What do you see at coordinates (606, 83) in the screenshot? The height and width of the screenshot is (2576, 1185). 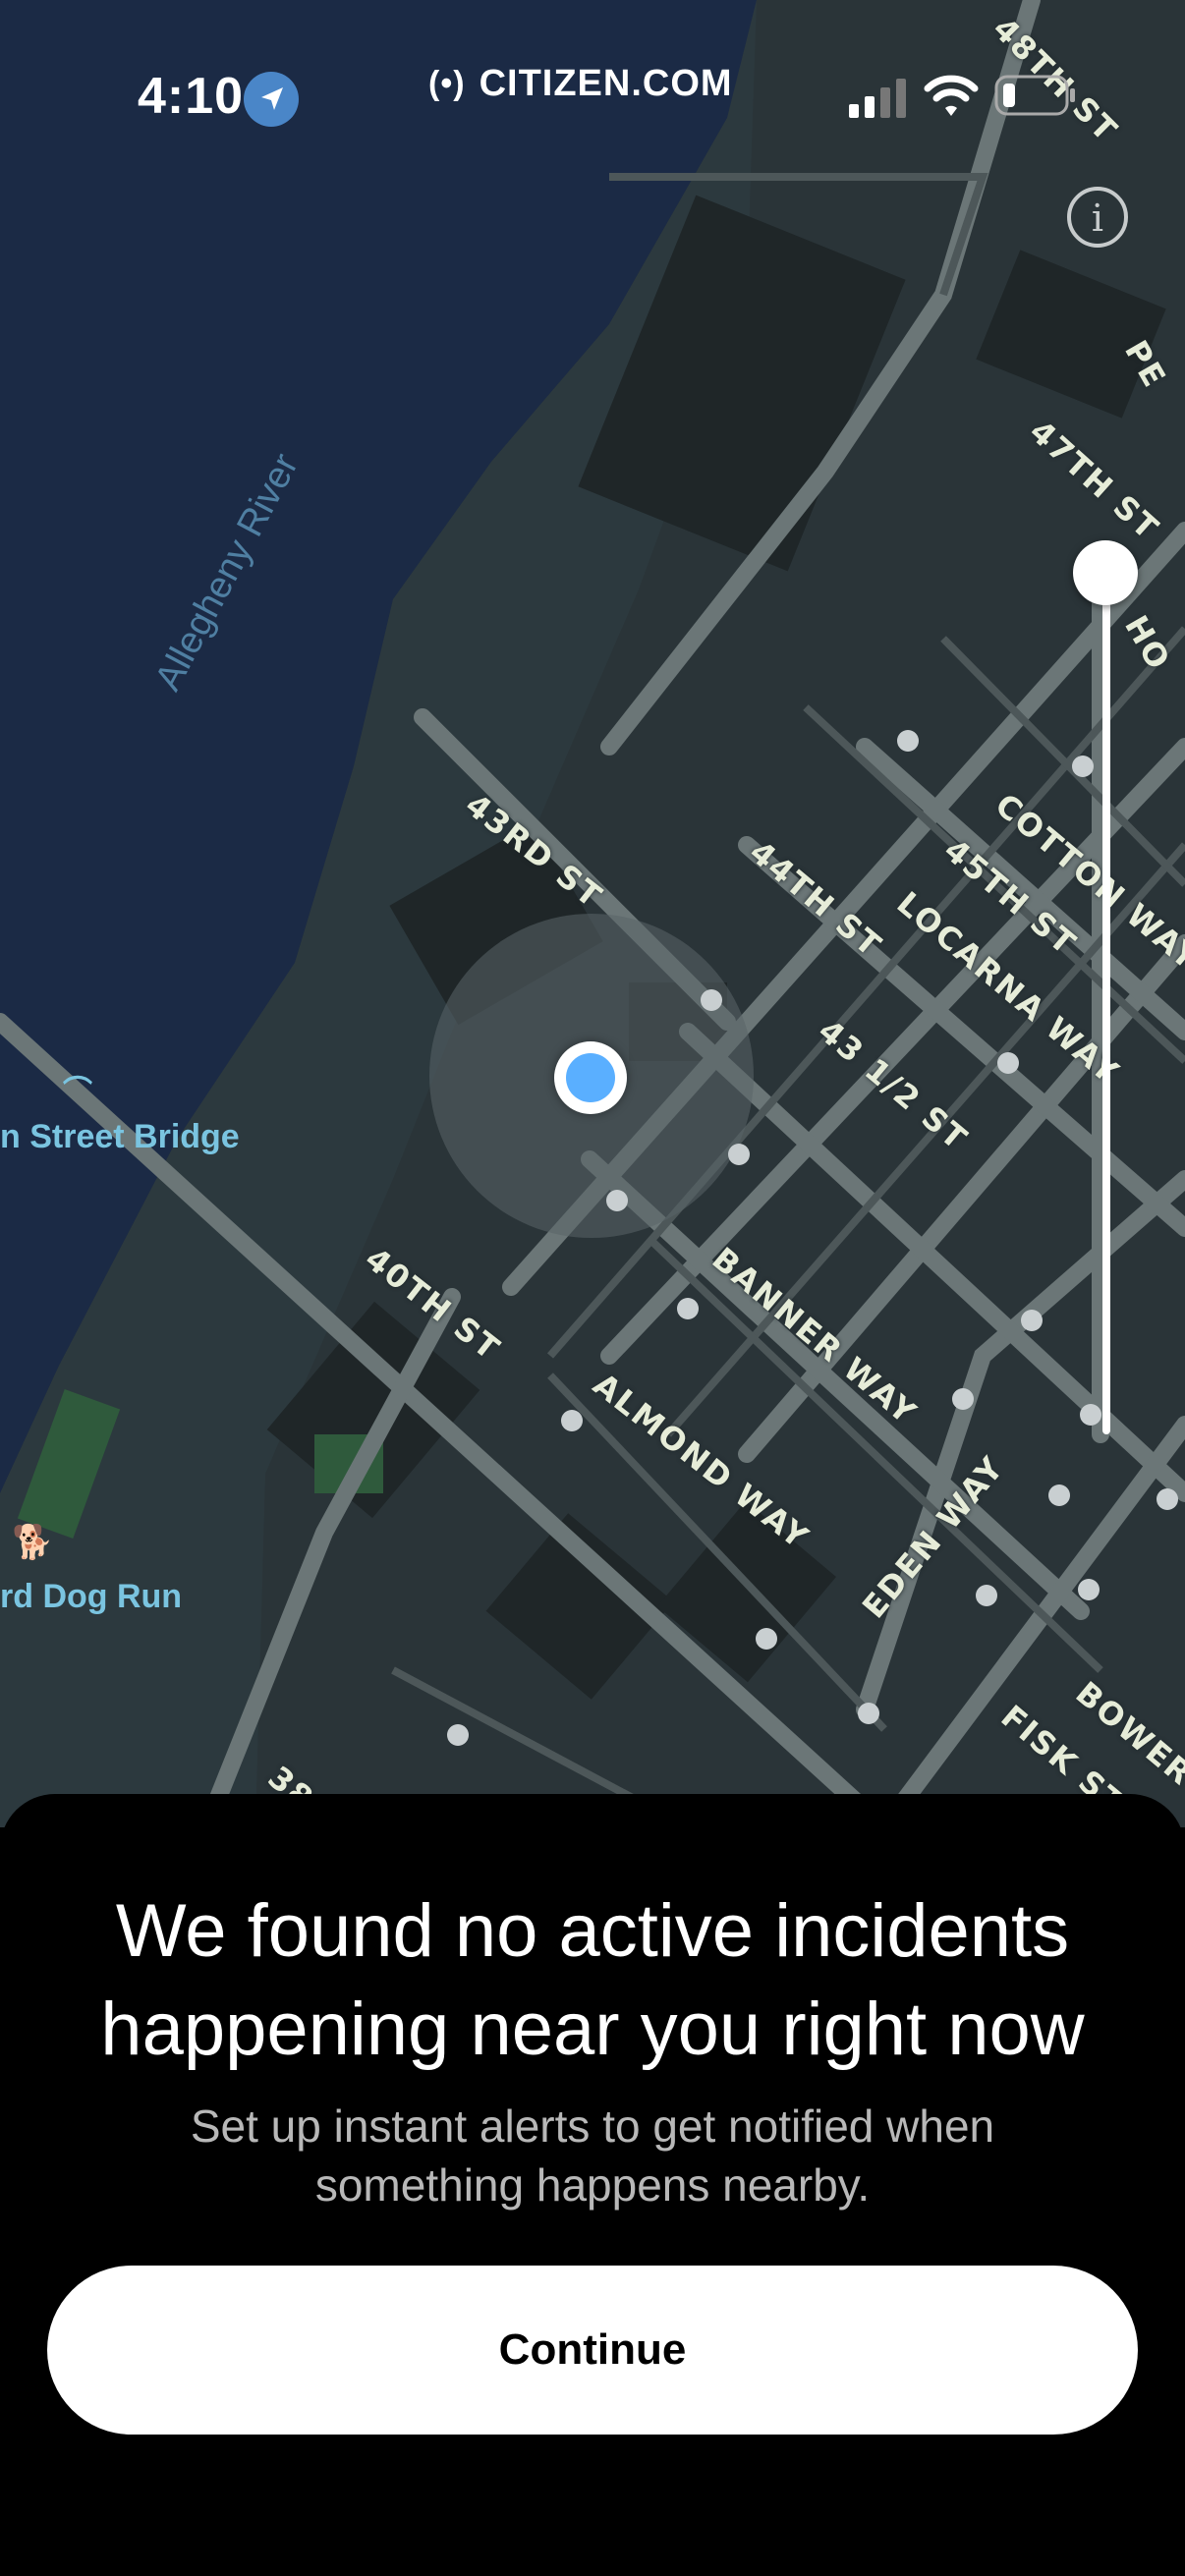 I see `brand-name: CITIZEN.COM` at bounding box center [606, 83].